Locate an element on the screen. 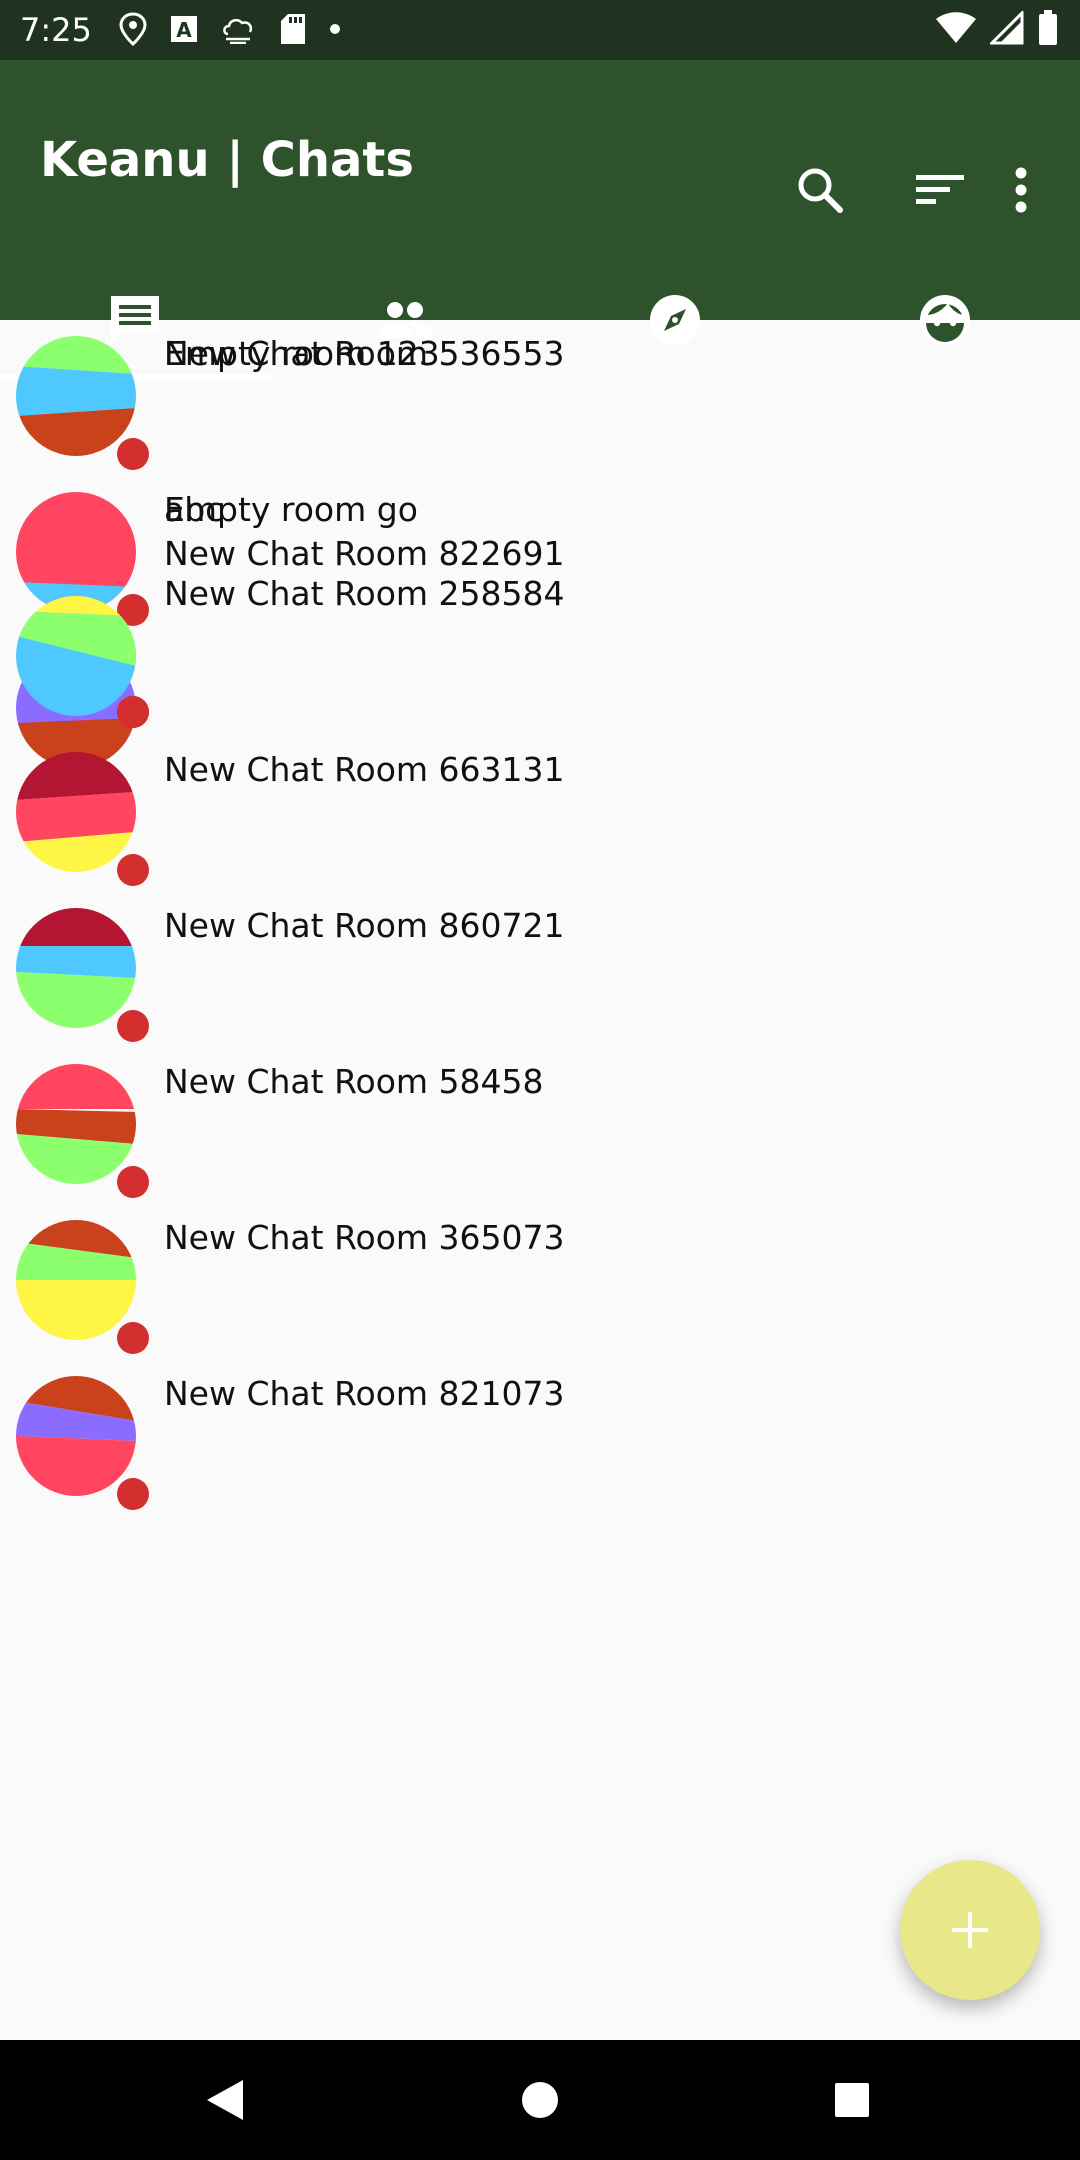  chat-row: New Chat Room 821073 is located at coordinates (540, 1438).